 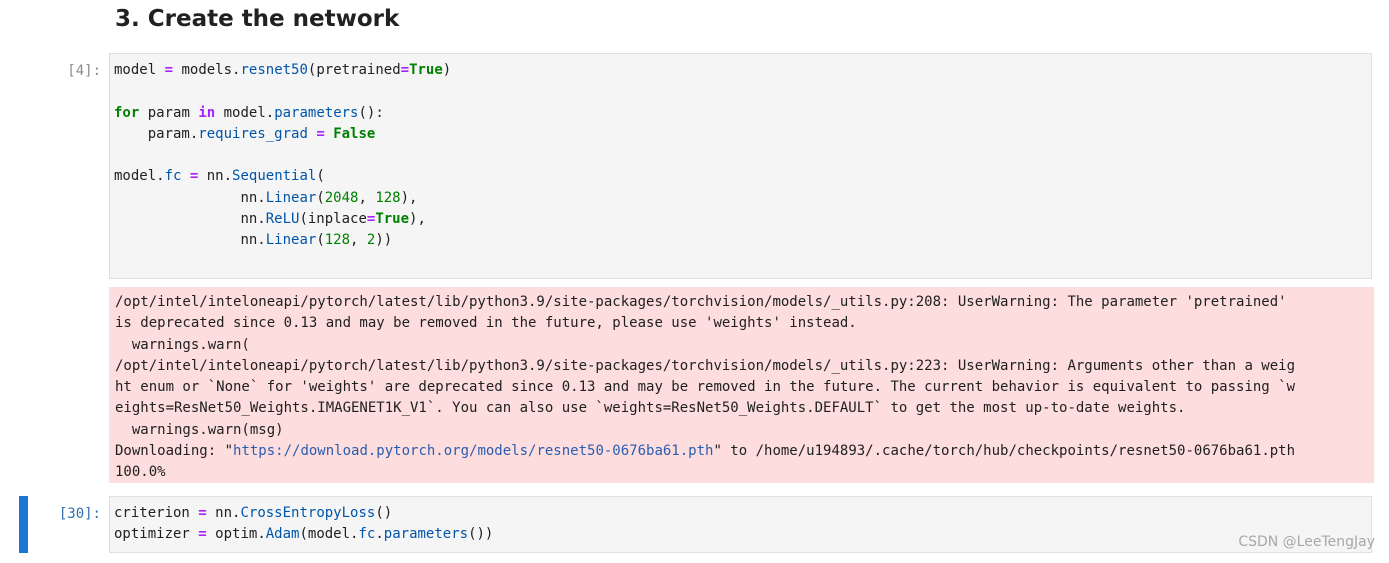 I want to click on download-progress: 100.0%, so click(x=140, y=472).